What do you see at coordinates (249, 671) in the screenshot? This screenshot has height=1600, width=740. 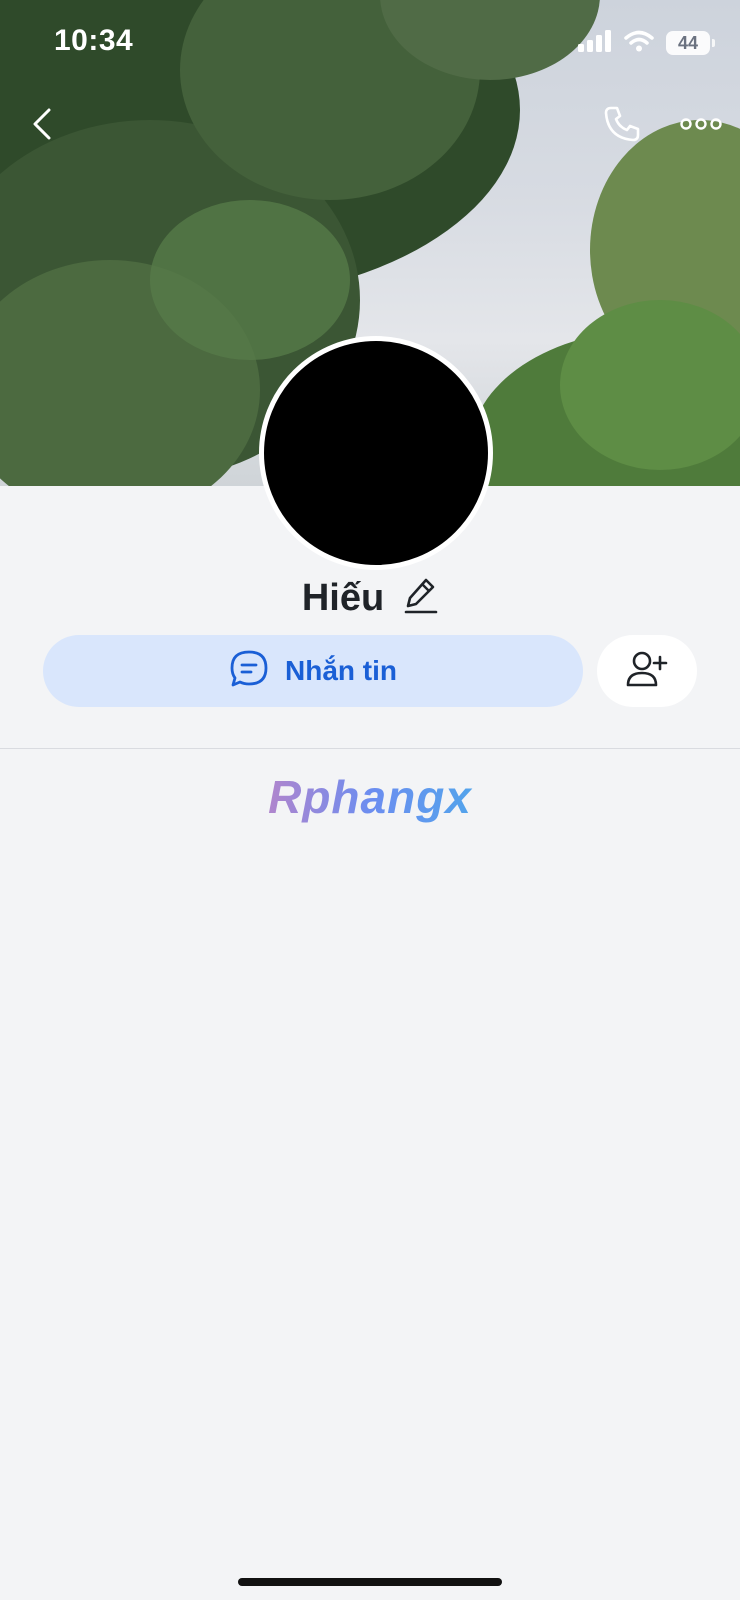 I see `chat-icon` at bounding box center [249, 671].